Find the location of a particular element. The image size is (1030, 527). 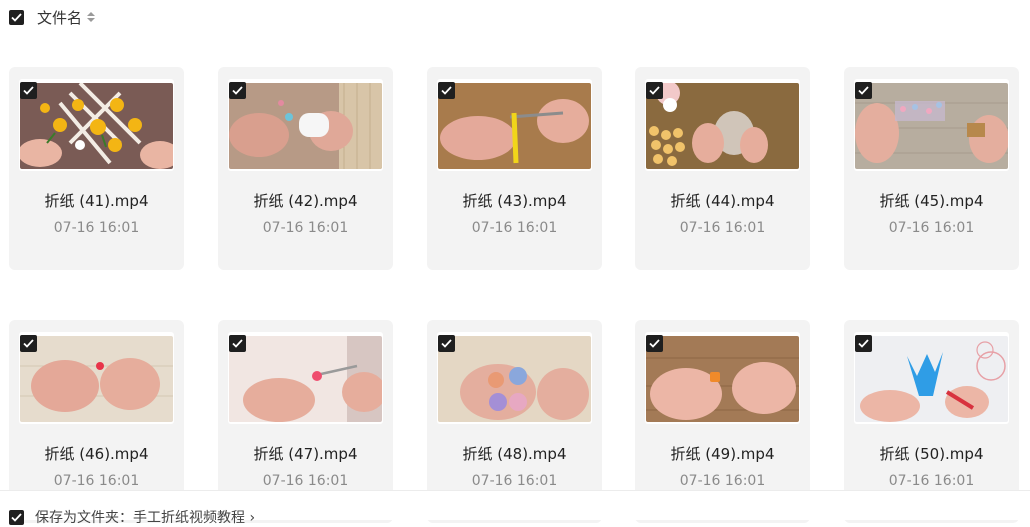

file-card: 折纸 (43).mp4 07-16 16:01 is located at coordinates (514, 168).